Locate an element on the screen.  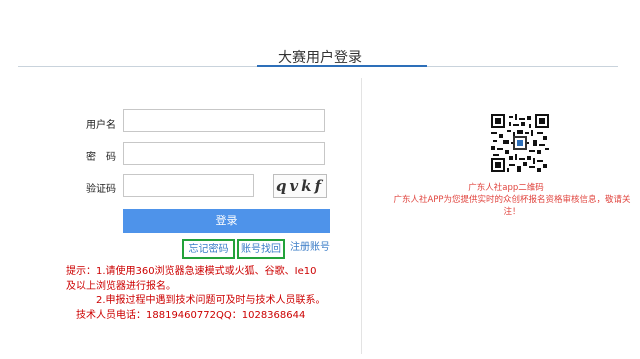
vertical-divider is located at coordinates (361, 216).